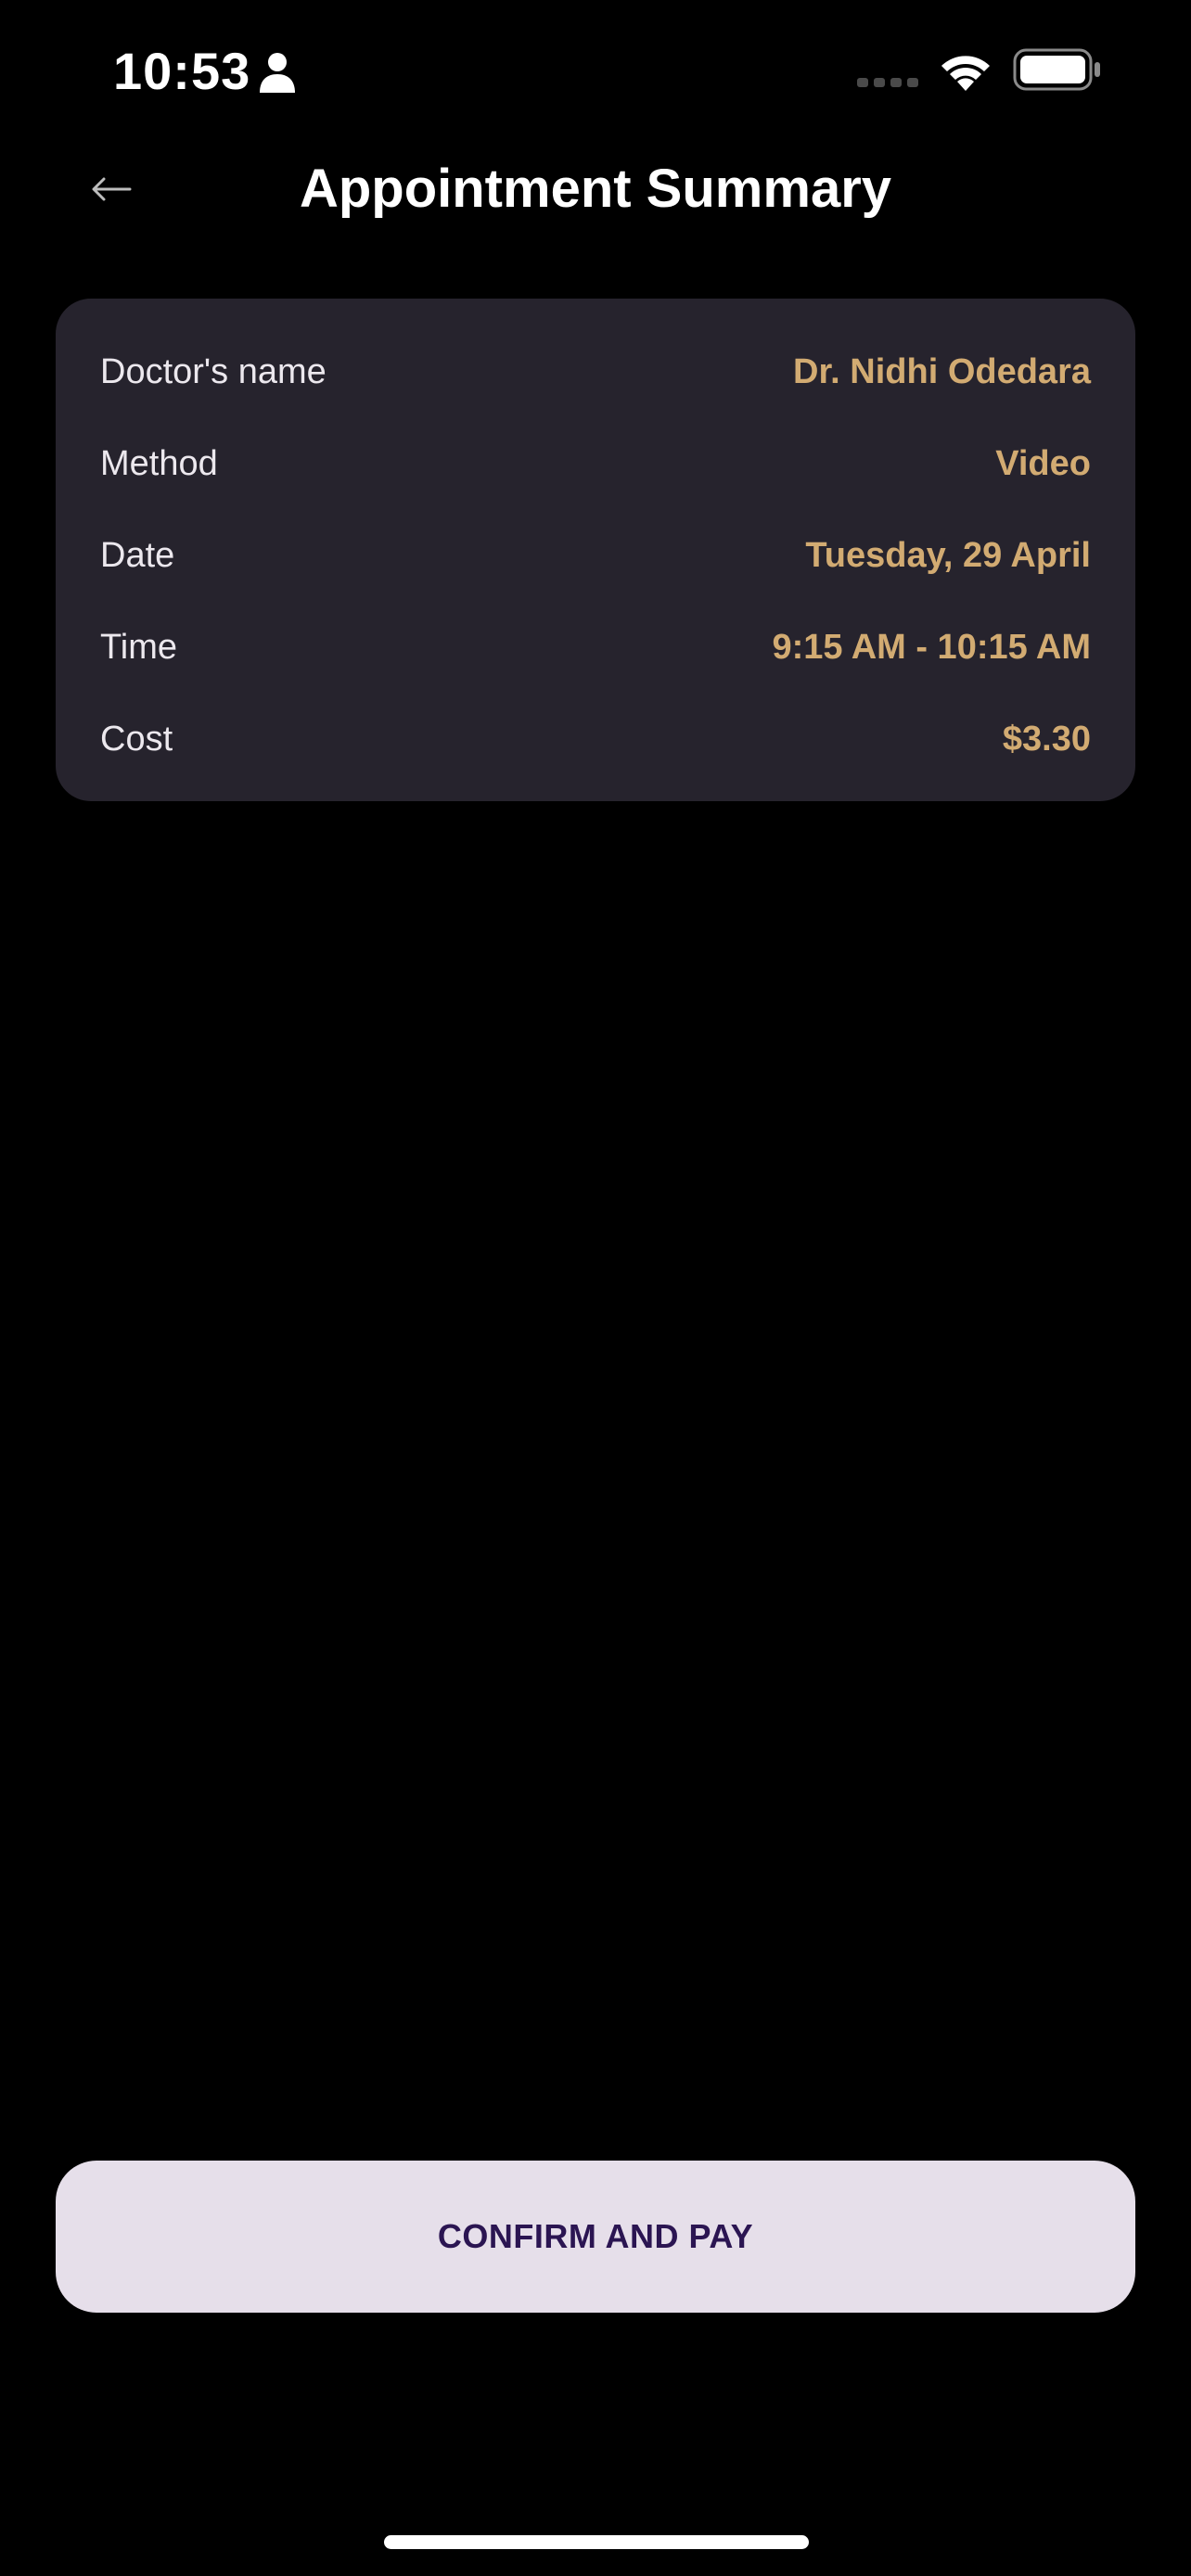 The width and height of the screenshot is (1191, 2576). What do you see at coordinates (1043, 463) in the screenshot?
I see `method-value: Video` at bounding box center [1043, 463].